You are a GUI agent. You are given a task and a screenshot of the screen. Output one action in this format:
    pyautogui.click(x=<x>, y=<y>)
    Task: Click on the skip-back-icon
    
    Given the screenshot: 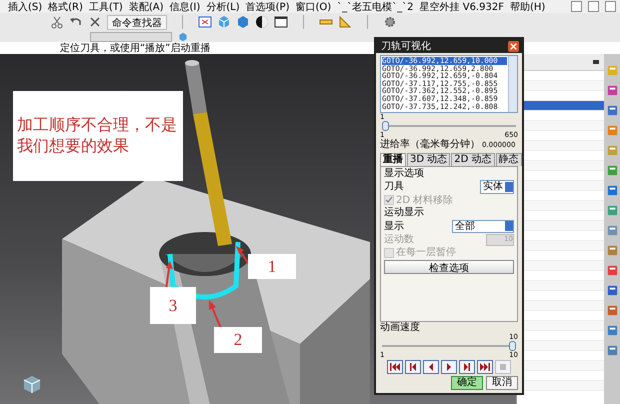 What is the action you would take?
    pyautogui.click(x=395, y=367)
    